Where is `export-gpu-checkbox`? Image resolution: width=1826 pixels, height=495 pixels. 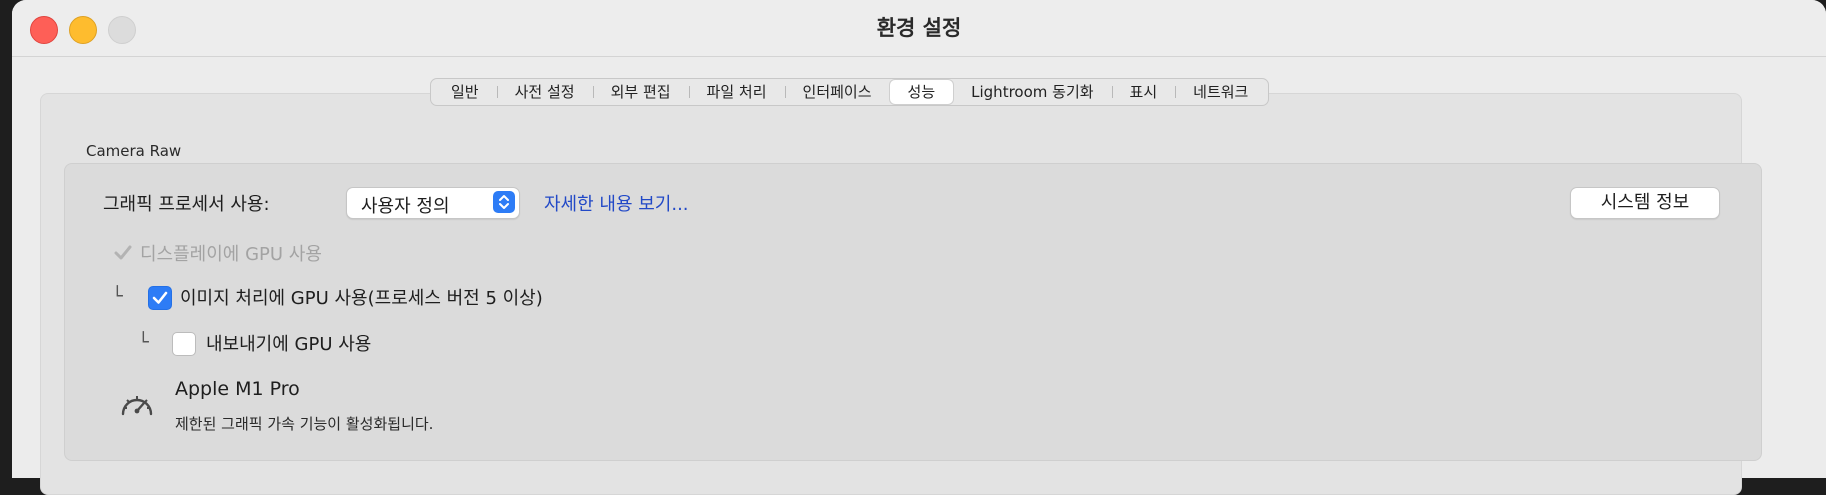
export-gpu-checkbox is located at coordinates (184, 344).